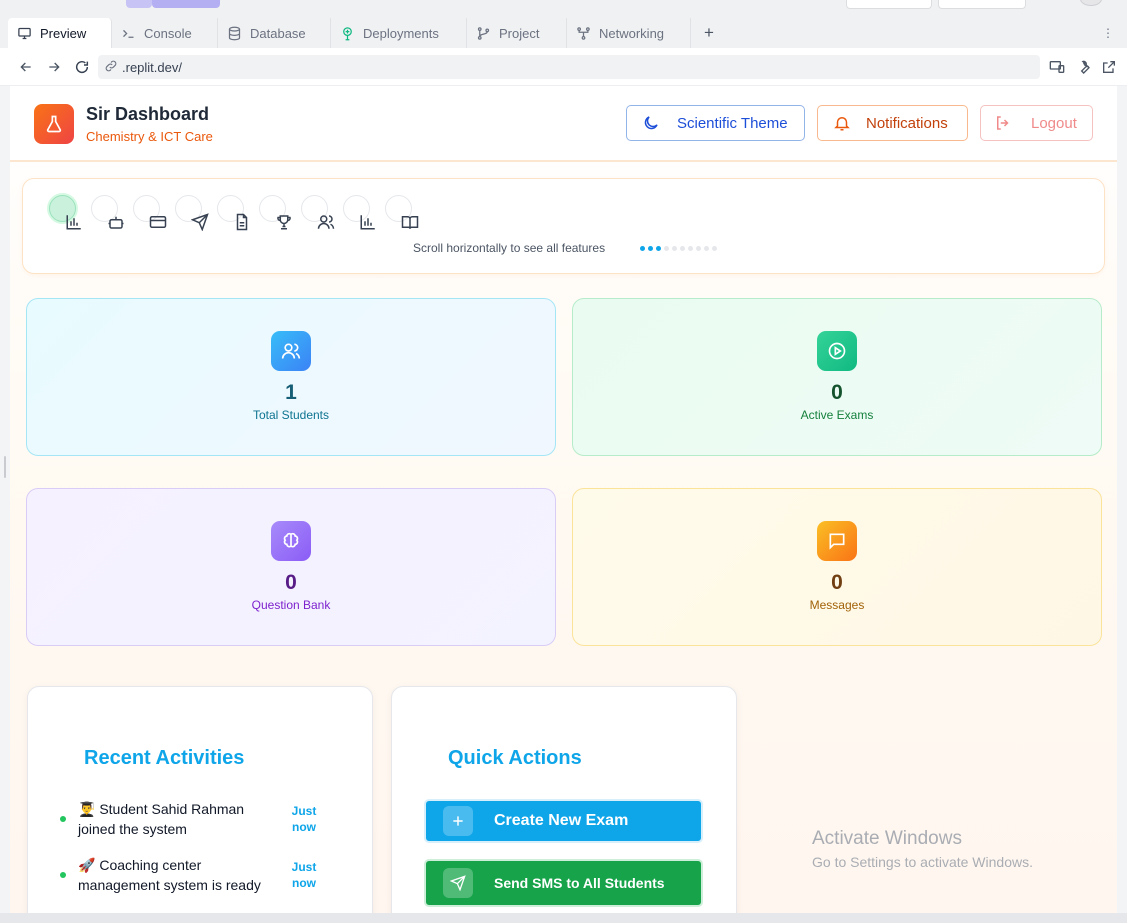 This screenshot has height=923, width=1127. I want to click on notifications-button: Notifications, so click(892, 123).